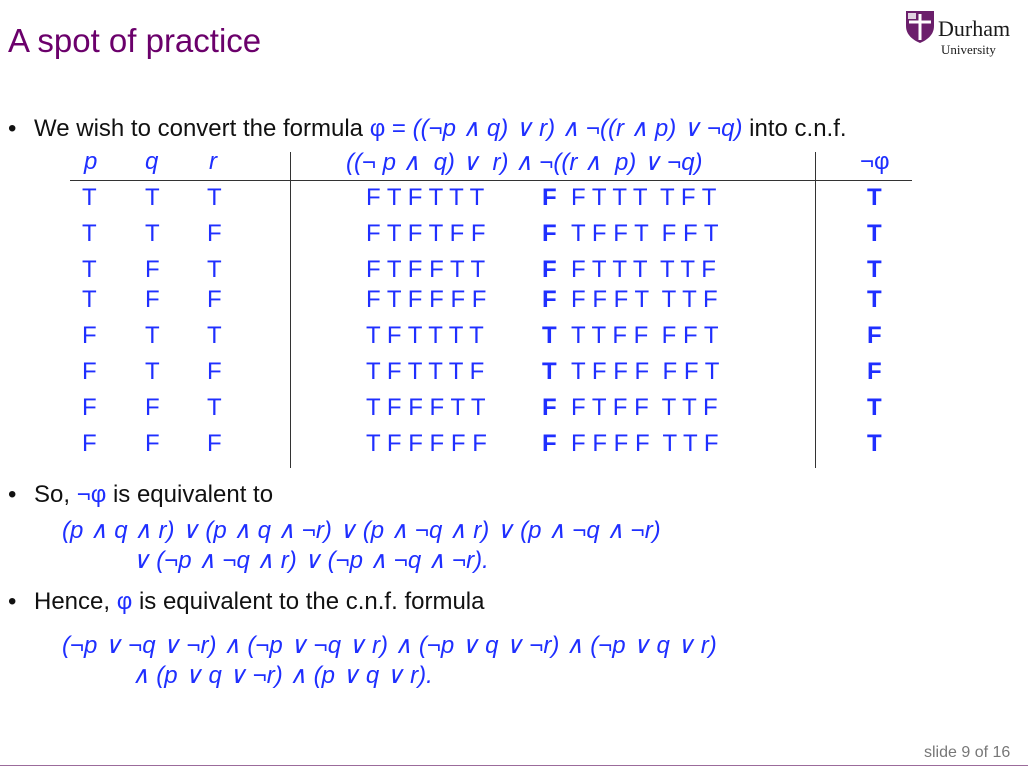 This screenshot has height=766, width=1028. I want to click on dnf-line-2: ∨ (¬p ∧ ¬q ∧ r) ∨ (¬p ∧ ¬q ∧ ¬r)., so click(310, 560).